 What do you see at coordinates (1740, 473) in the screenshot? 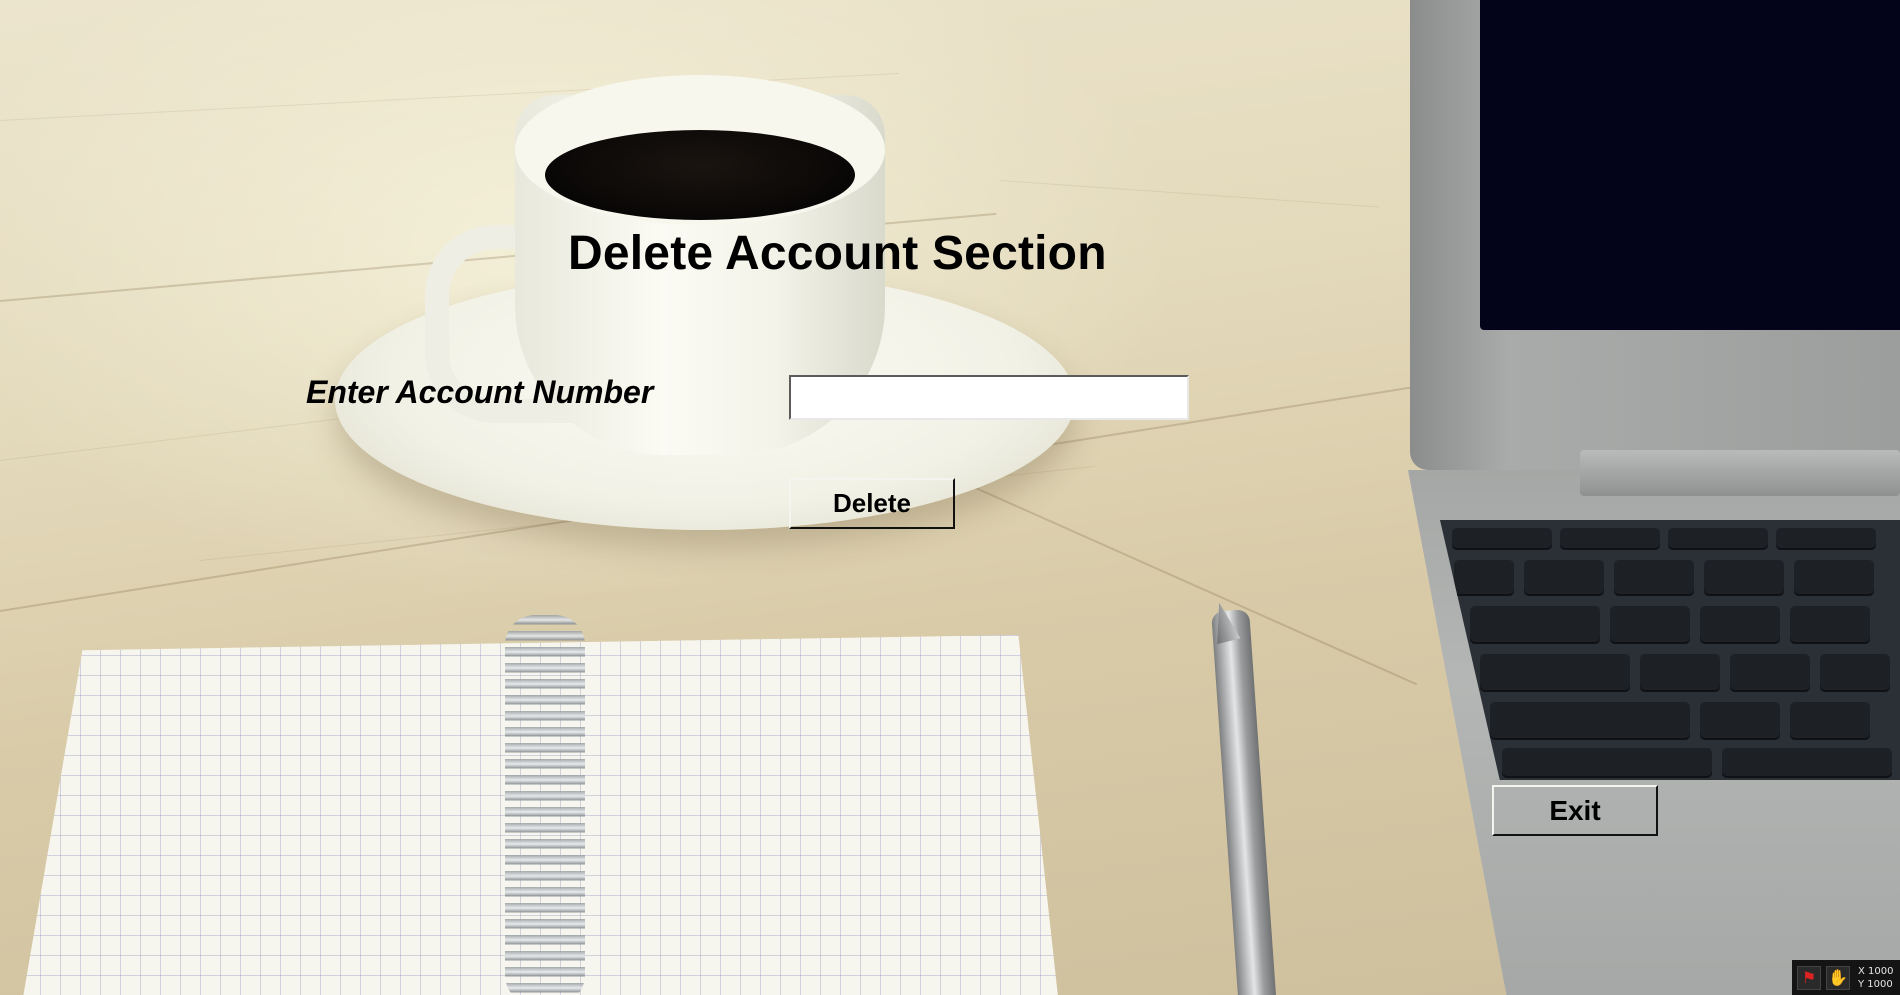
I see `laptop-hinge-image` at bounding box center [1740, 473].